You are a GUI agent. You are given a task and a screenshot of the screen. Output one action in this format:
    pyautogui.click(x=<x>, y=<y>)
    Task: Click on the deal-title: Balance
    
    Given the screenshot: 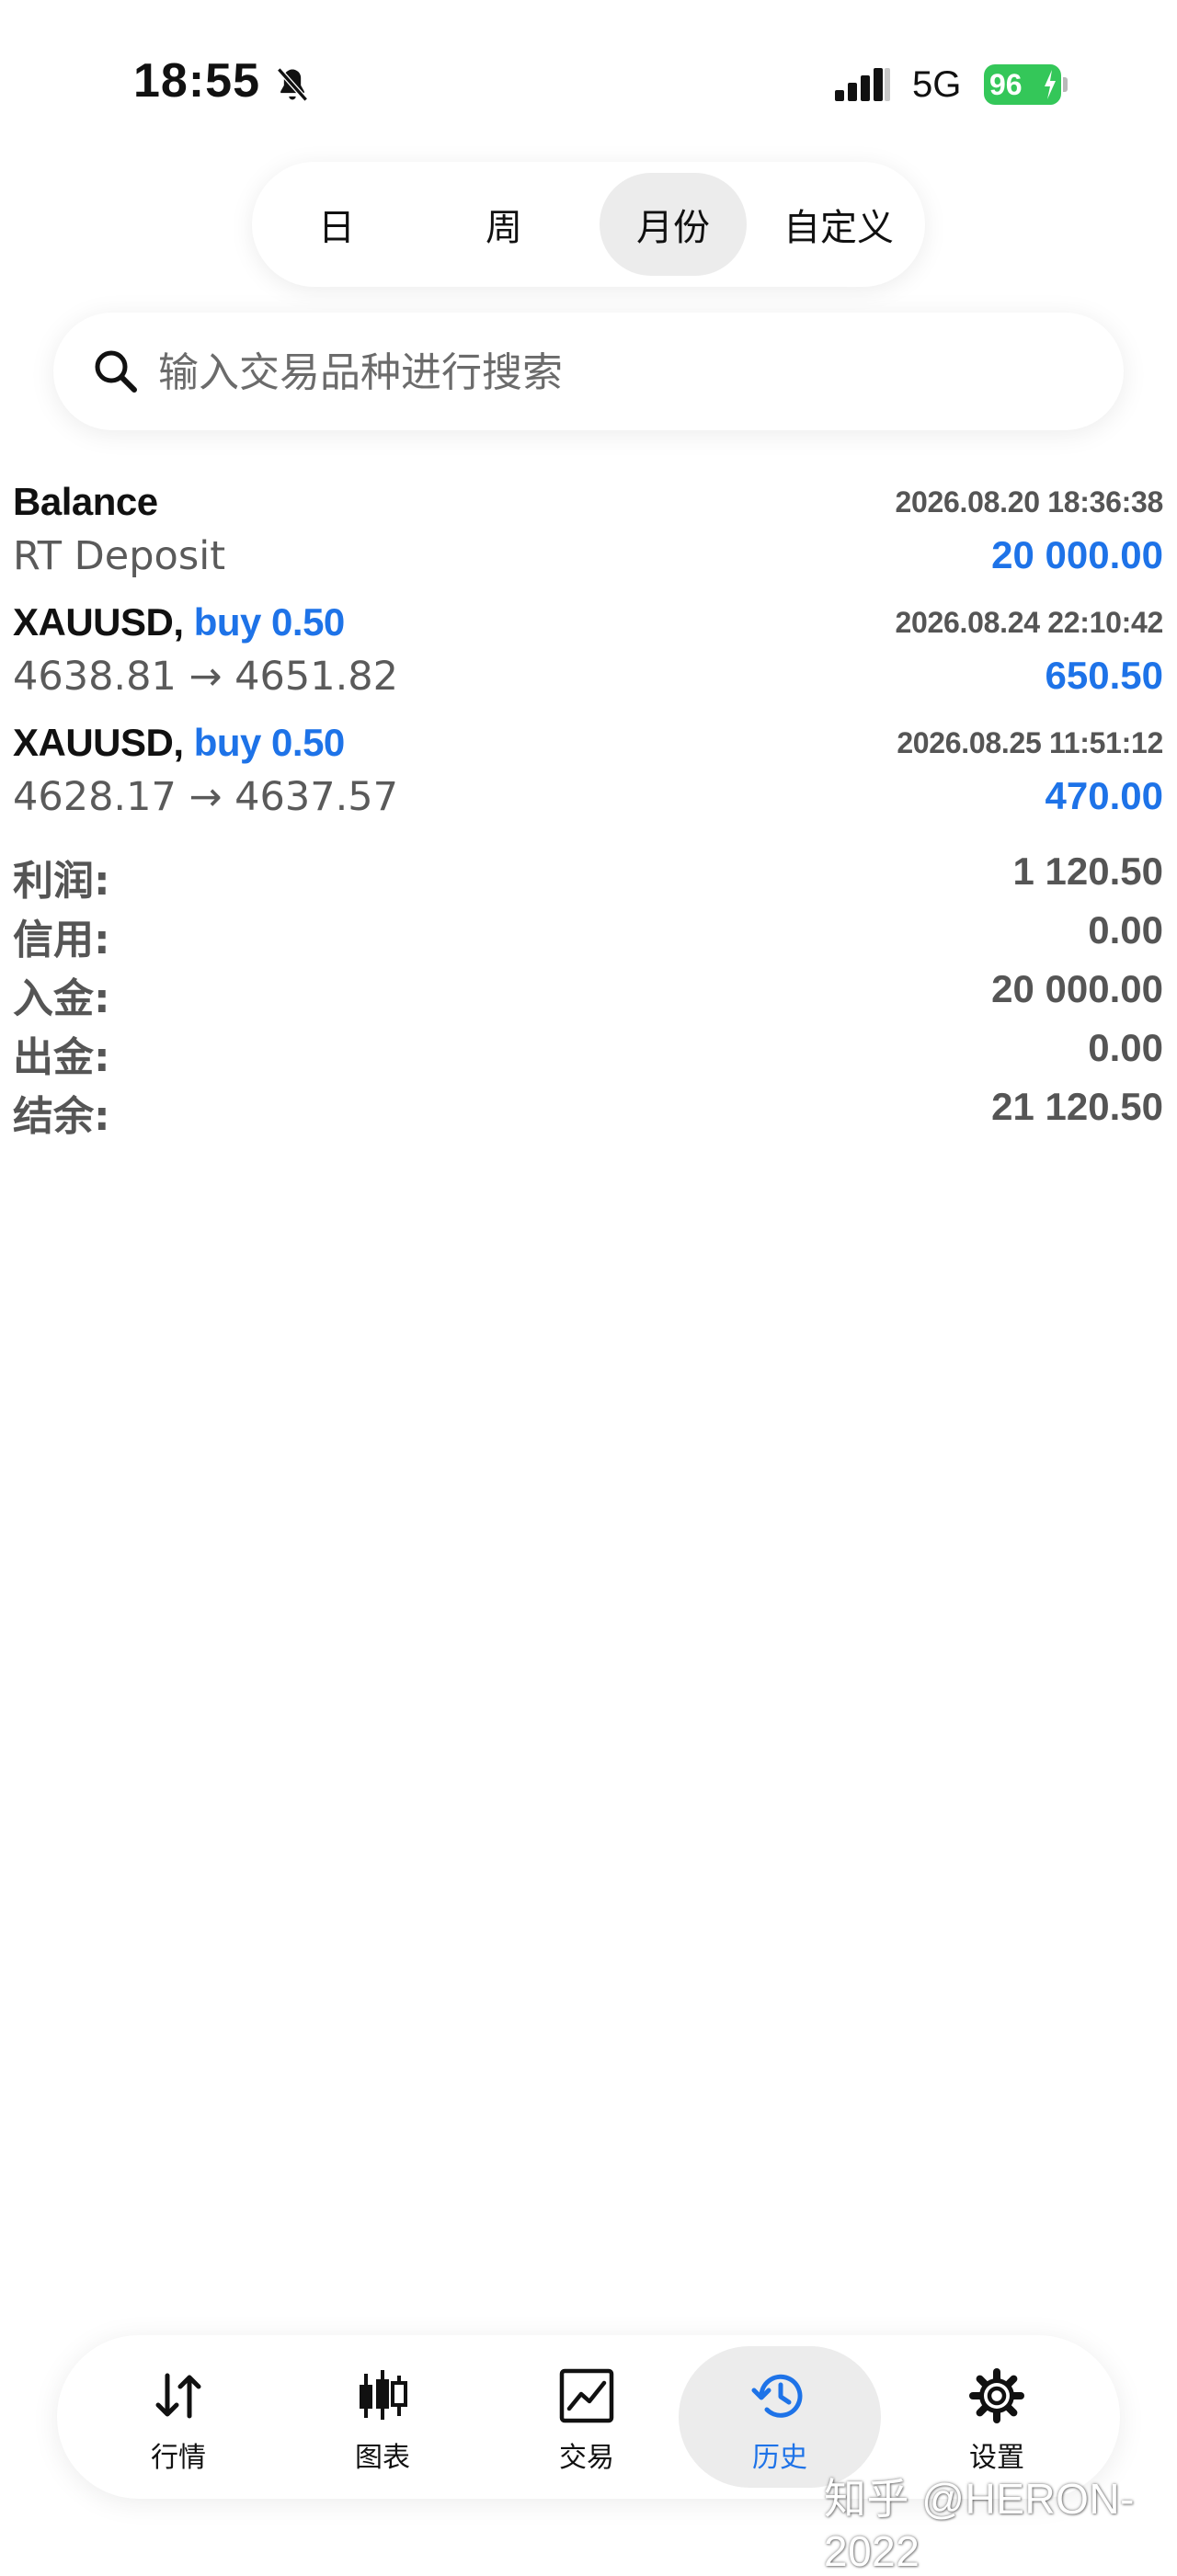 What is the action you would take?
    pyautogui.click(x=85, y=502)
    